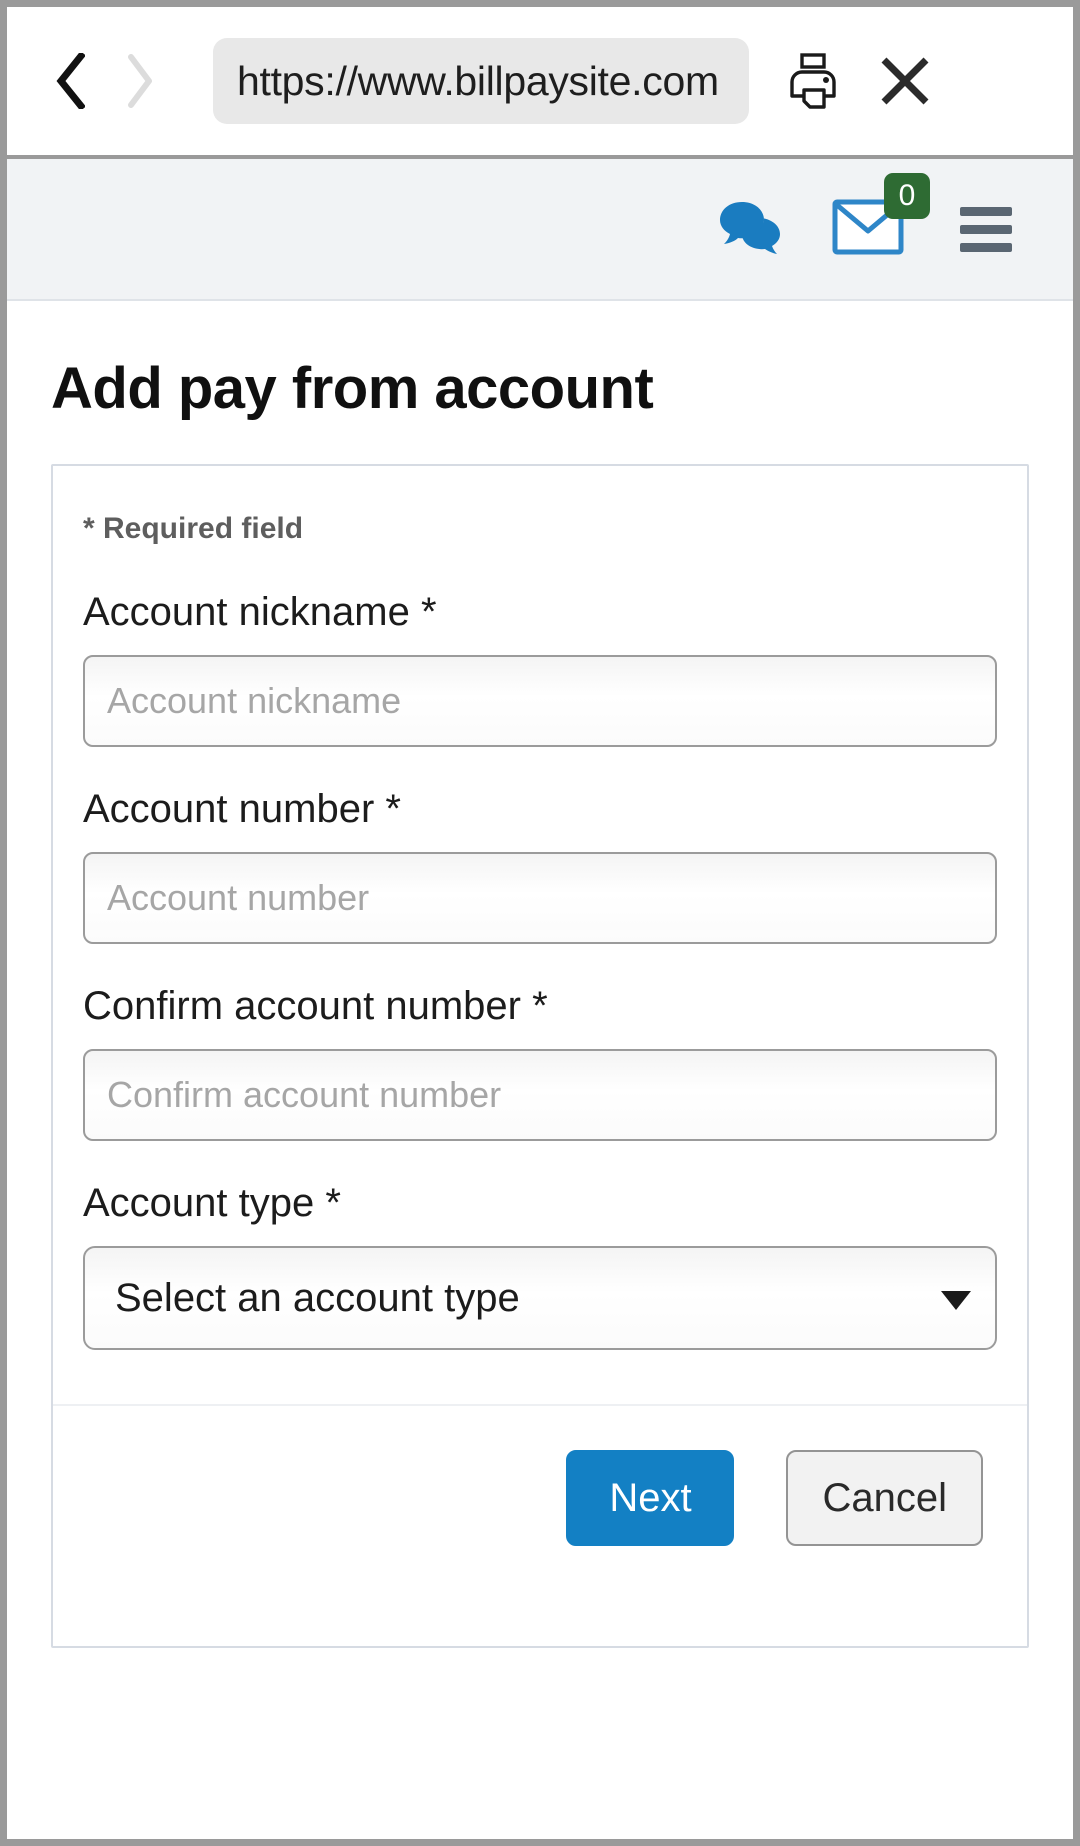 Image resolution: width=1080 pixels, height=1846 pixels. I want to click on chevron-right-icon, so click(140, 81).